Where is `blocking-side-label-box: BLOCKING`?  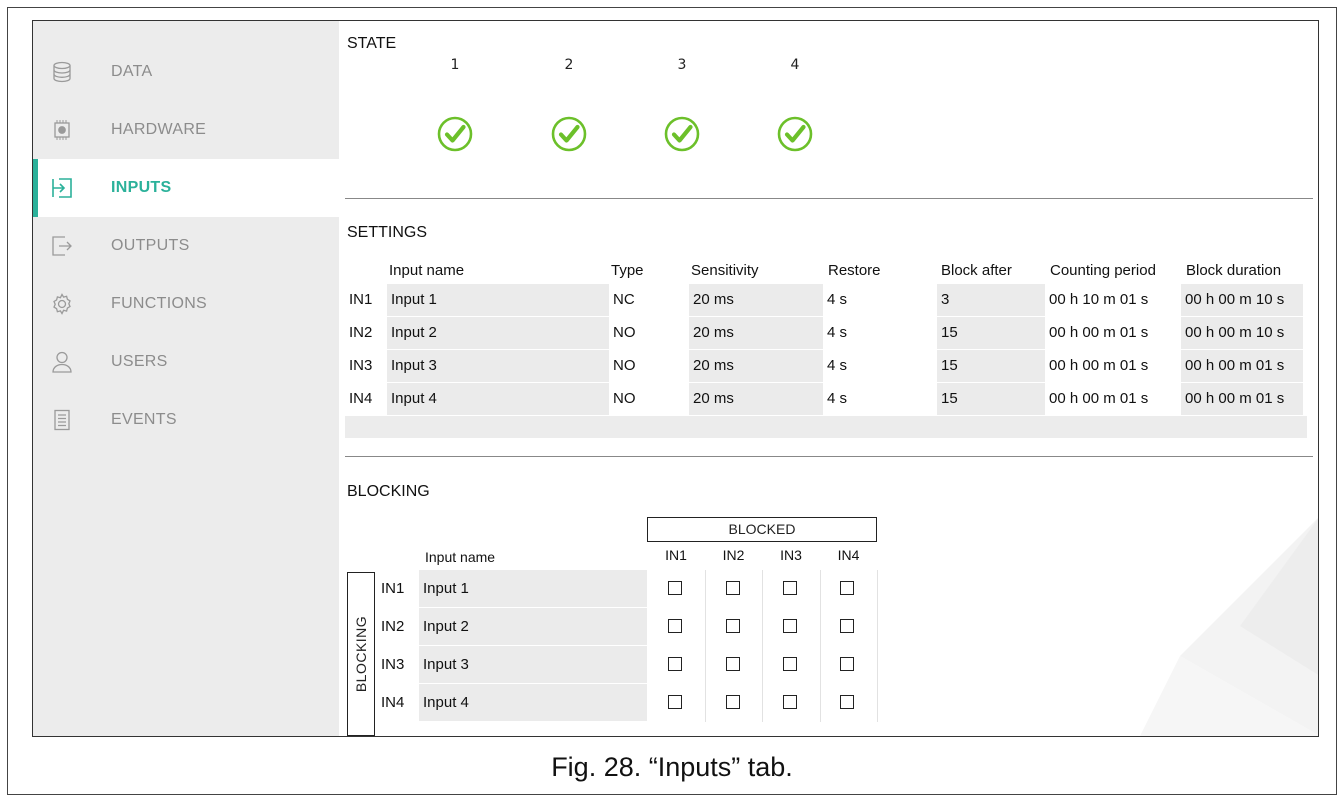 blocking-side-label-box: BLOCKING is located at coordinates (361, 654).